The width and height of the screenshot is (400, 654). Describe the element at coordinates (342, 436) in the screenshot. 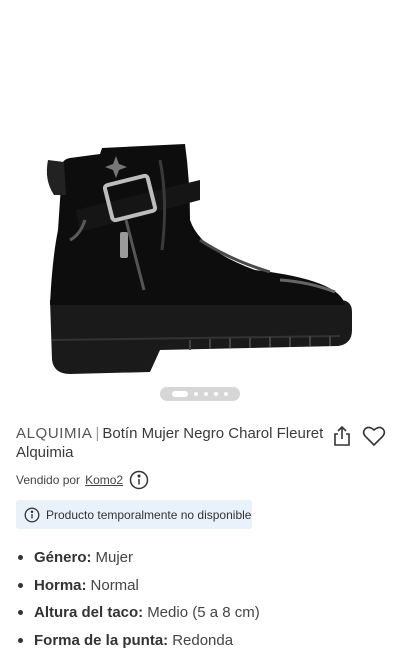

I see `share-icon` at that location.